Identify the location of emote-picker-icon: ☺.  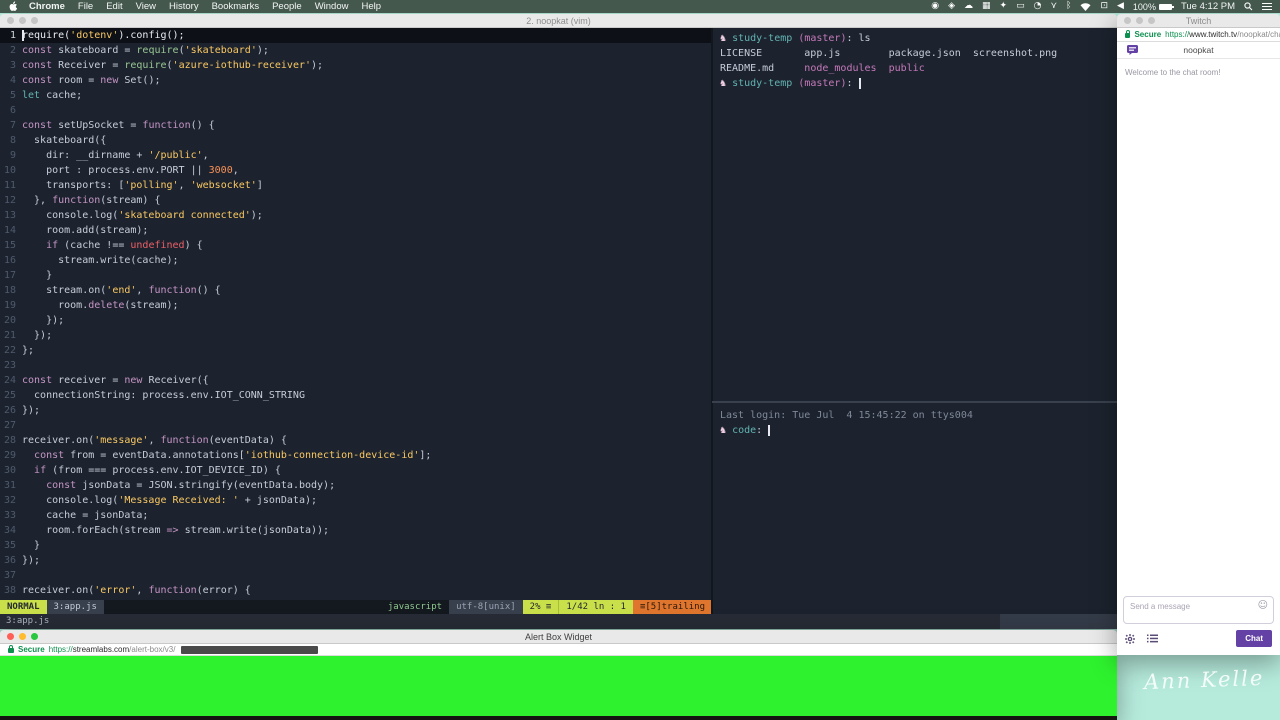
(1263, 605).